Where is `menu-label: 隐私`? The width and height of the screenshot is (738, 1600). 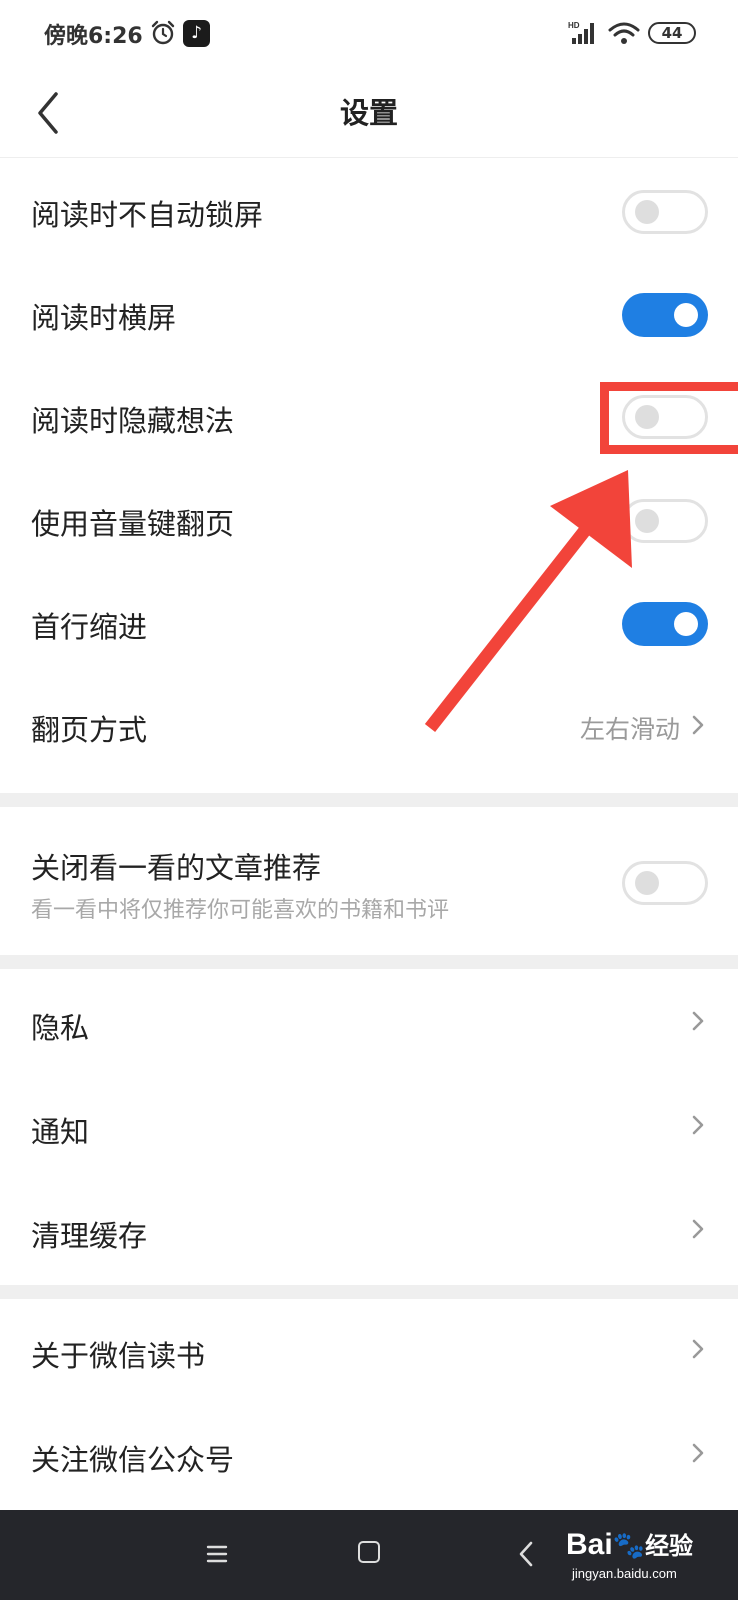
menu-label: 隐私 is located at coordinates (60, 1028).